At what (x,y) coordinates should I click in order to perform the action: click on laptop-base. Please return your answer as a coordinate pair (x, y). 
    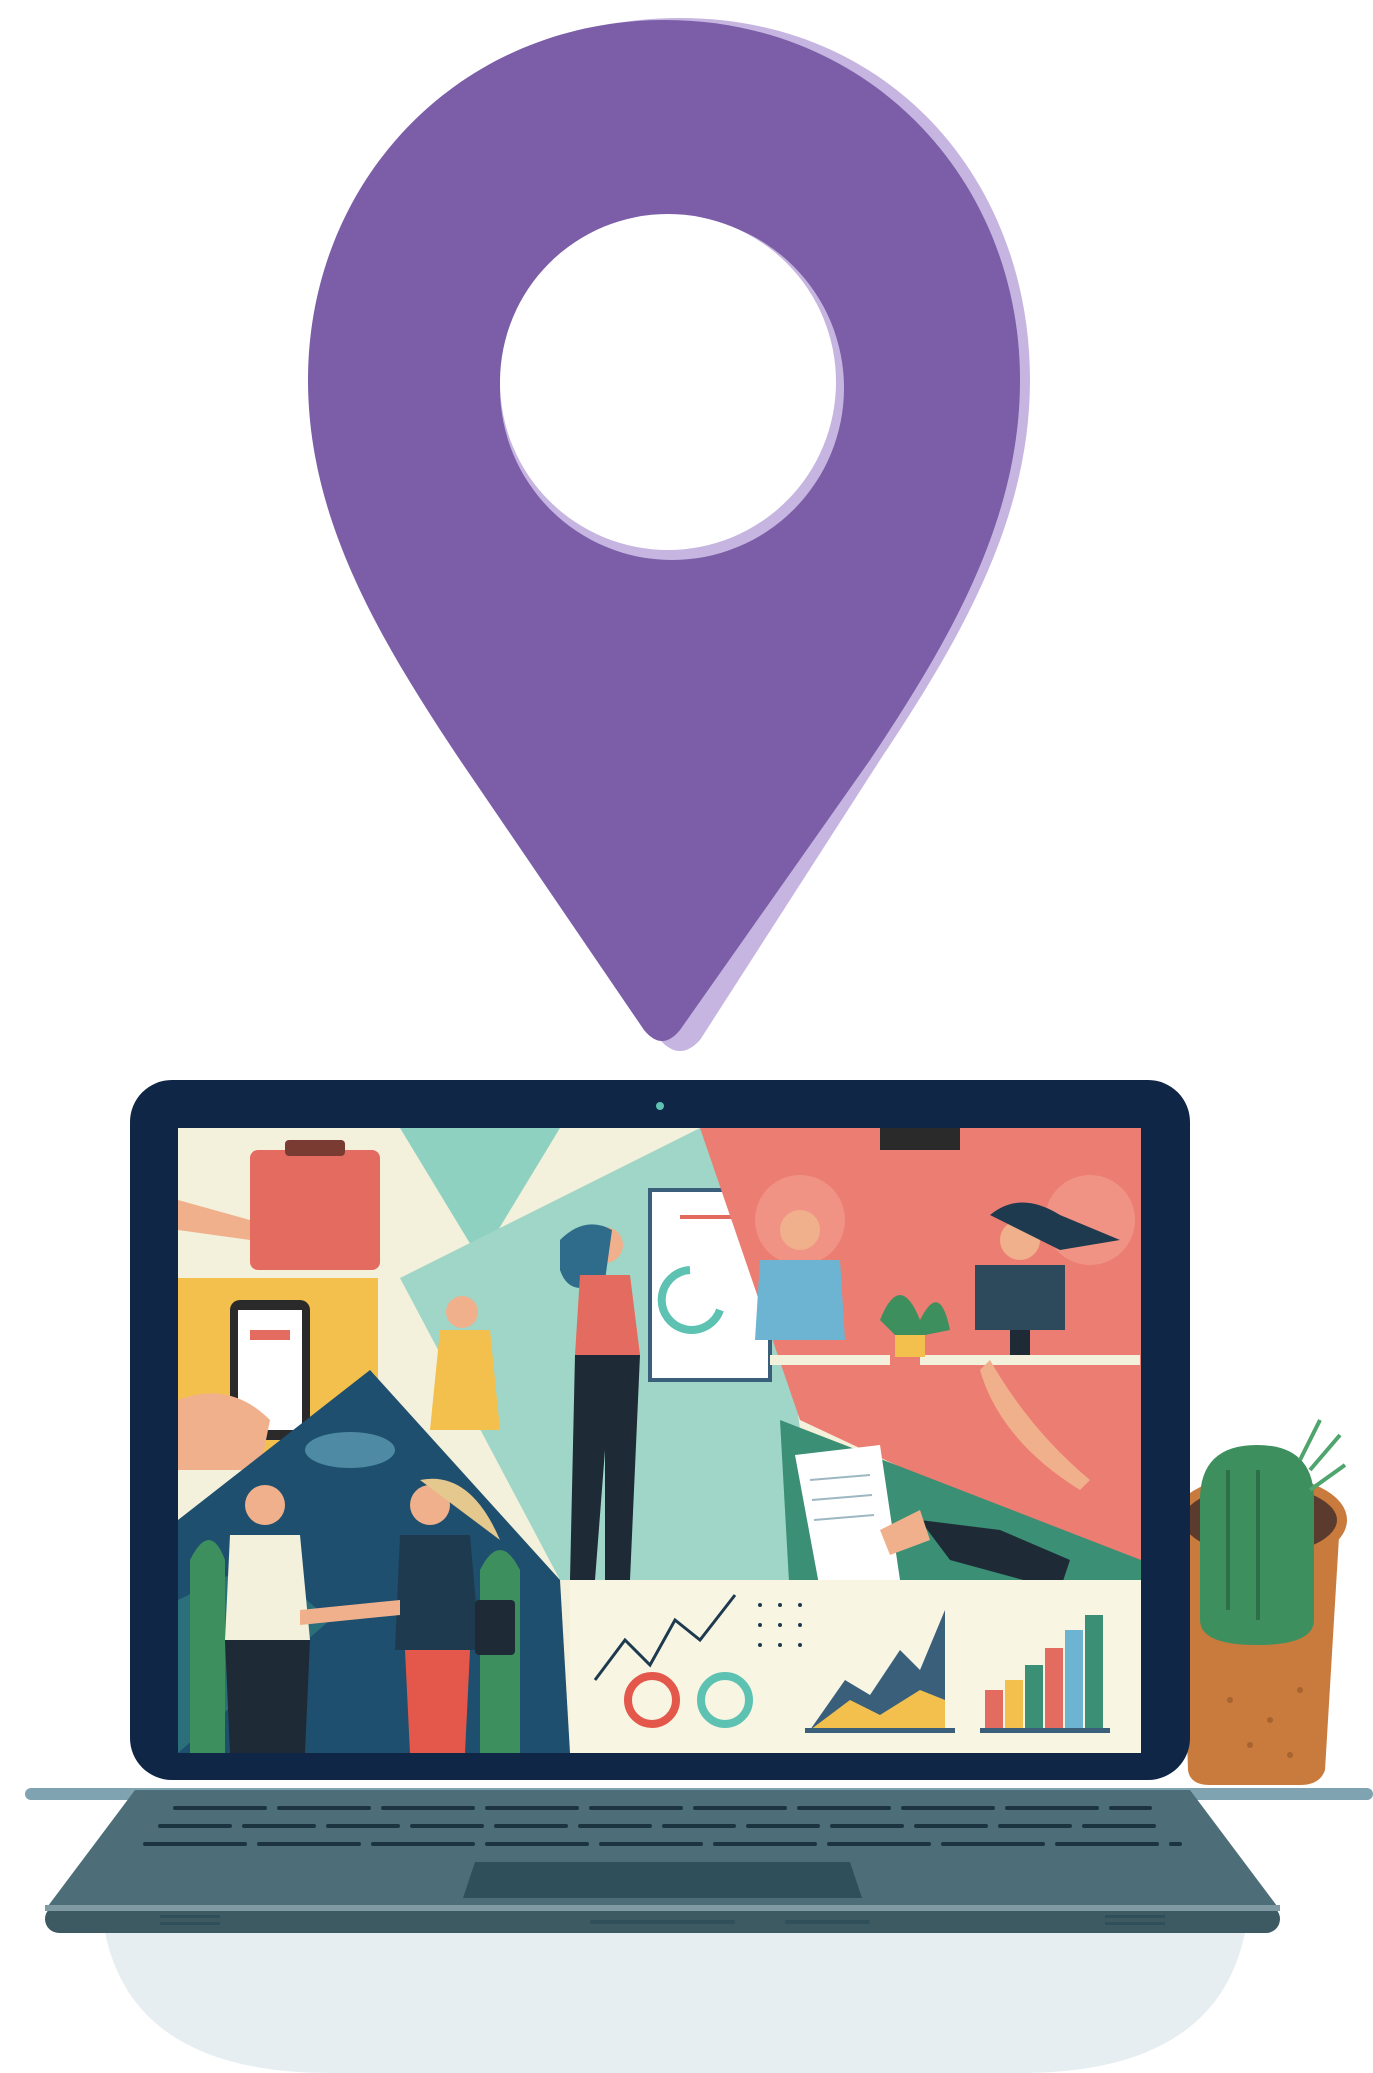
    Looking at the image, I should click on (662, 1861).